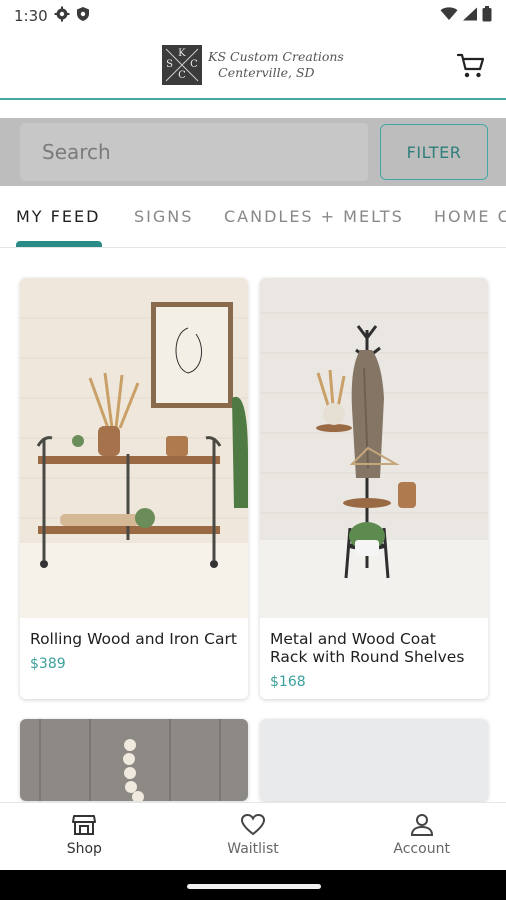  I want to click on filter-button: FILTER, so click(434, 152).